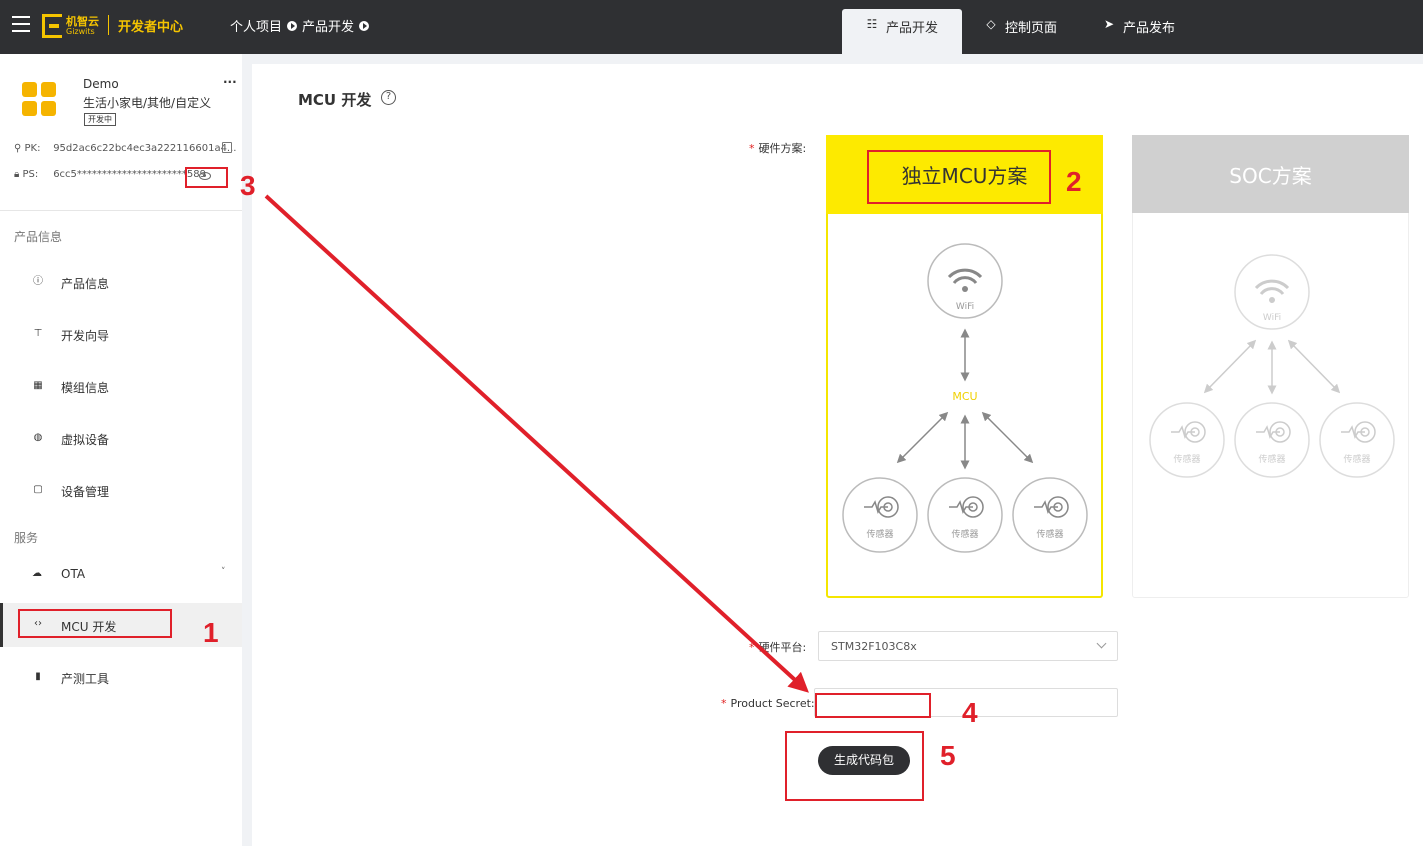 This screenshot has width=1423, height=846. I want to click on tab-label: 控制页面, so click(1031, 28).